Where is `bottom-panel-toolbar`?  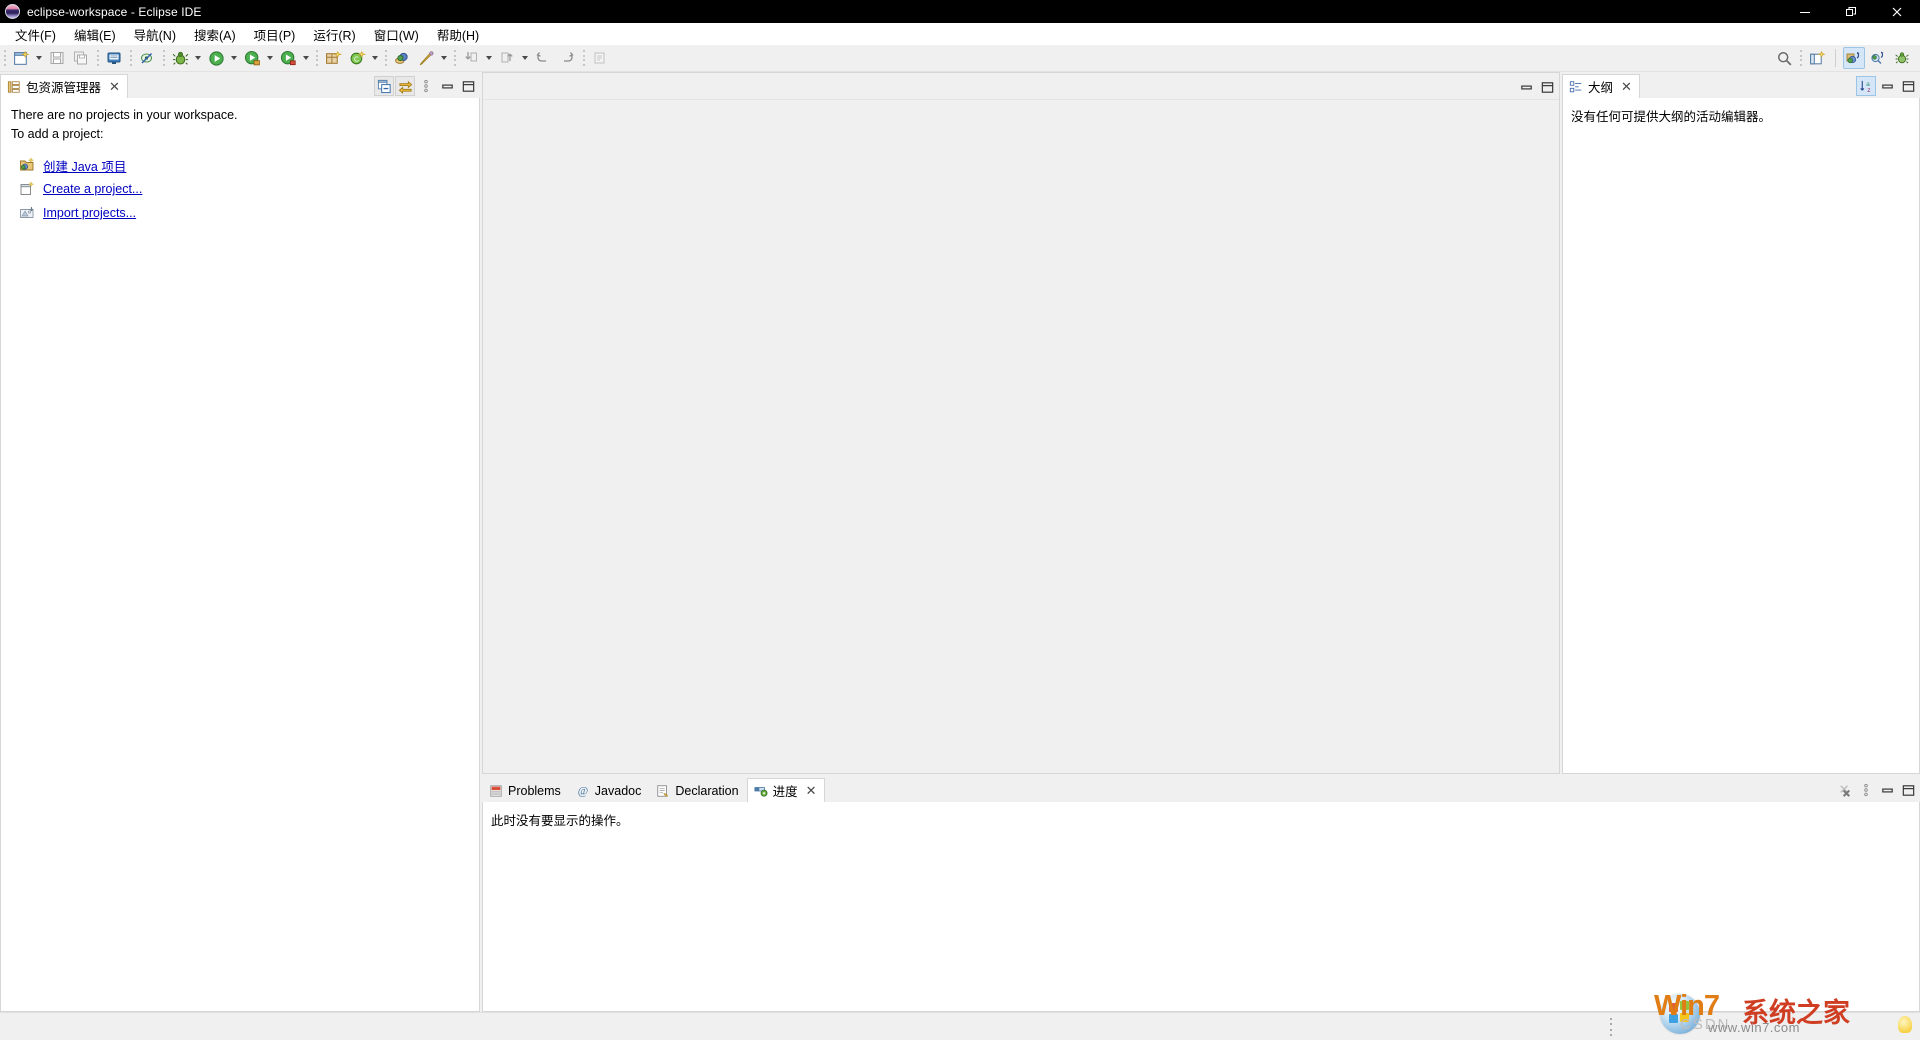
bottom-panel-toolbar is located at coordinates (1876, 790).